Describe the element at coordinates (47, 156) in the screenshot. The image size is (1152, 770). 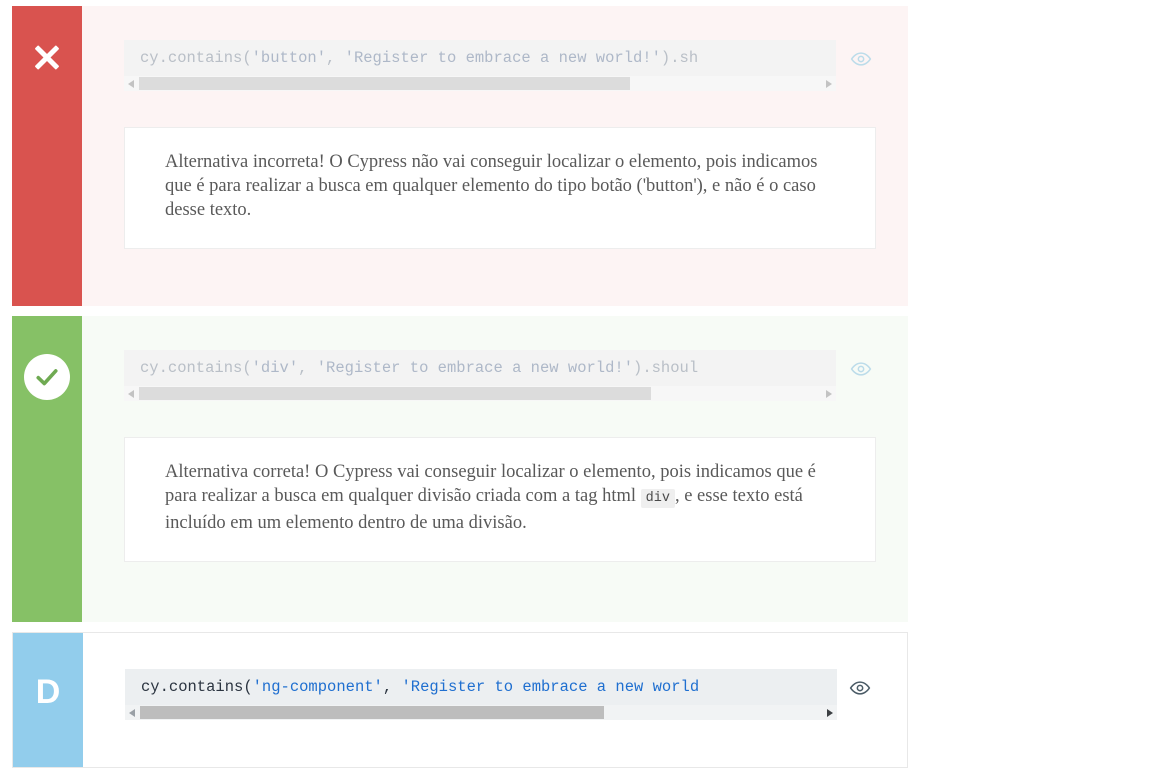
I see `marker-strip-incorrect` at that location.